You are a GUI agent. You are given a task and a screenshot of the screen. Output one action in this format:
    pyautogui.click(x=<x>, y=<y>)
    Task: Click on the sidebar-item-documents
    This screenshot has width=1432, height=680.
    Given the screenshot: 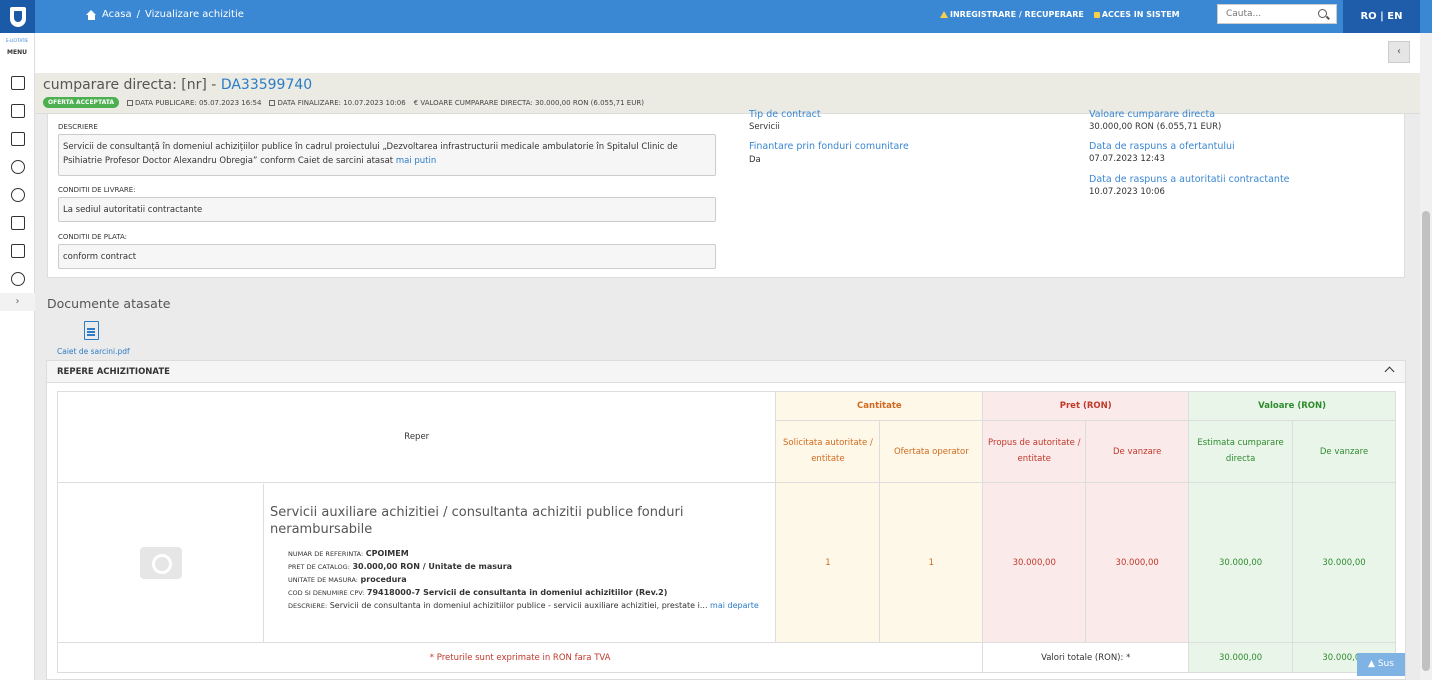 What is the action you would take?
    pyautogui.click(x=17, y=83)
    